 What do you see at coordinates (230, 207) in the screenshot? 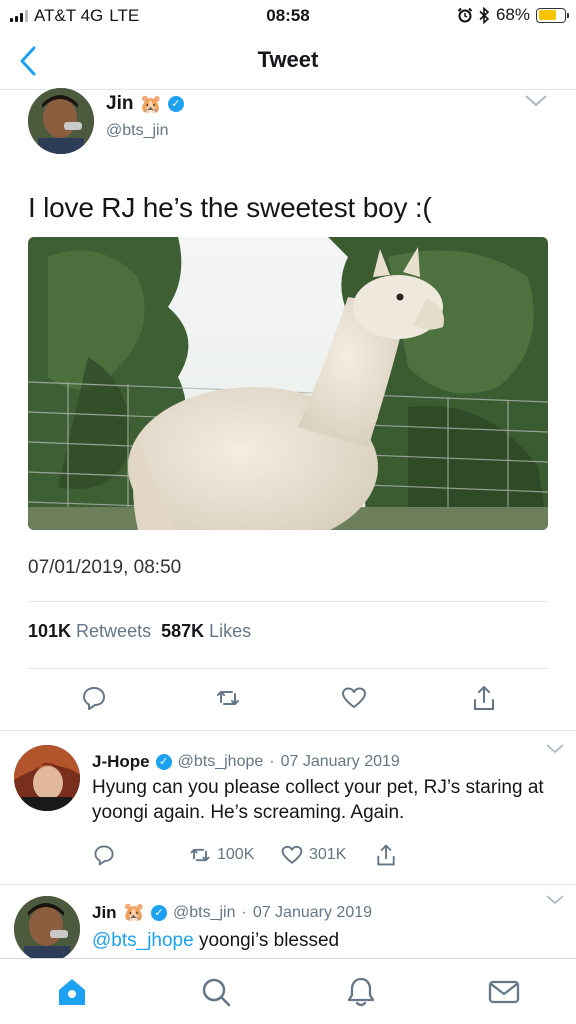
I see `tweet-text: I love RJ he’s the sweetest boy :(` at bounding box center [230, 207].